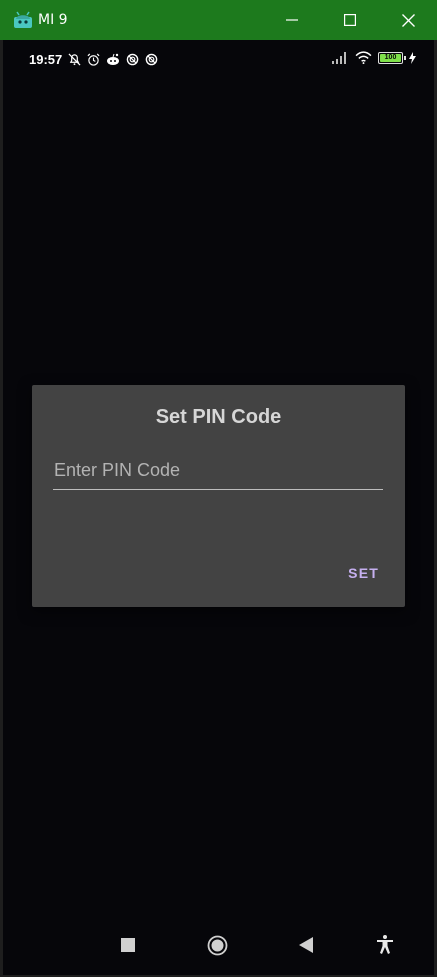 Image resolution: width=437 pixels, height=977 pixels. What do you see at coordinates (93, 59) in the screenshot?
I see `alarm-icon` at bounding box center [93, 59].